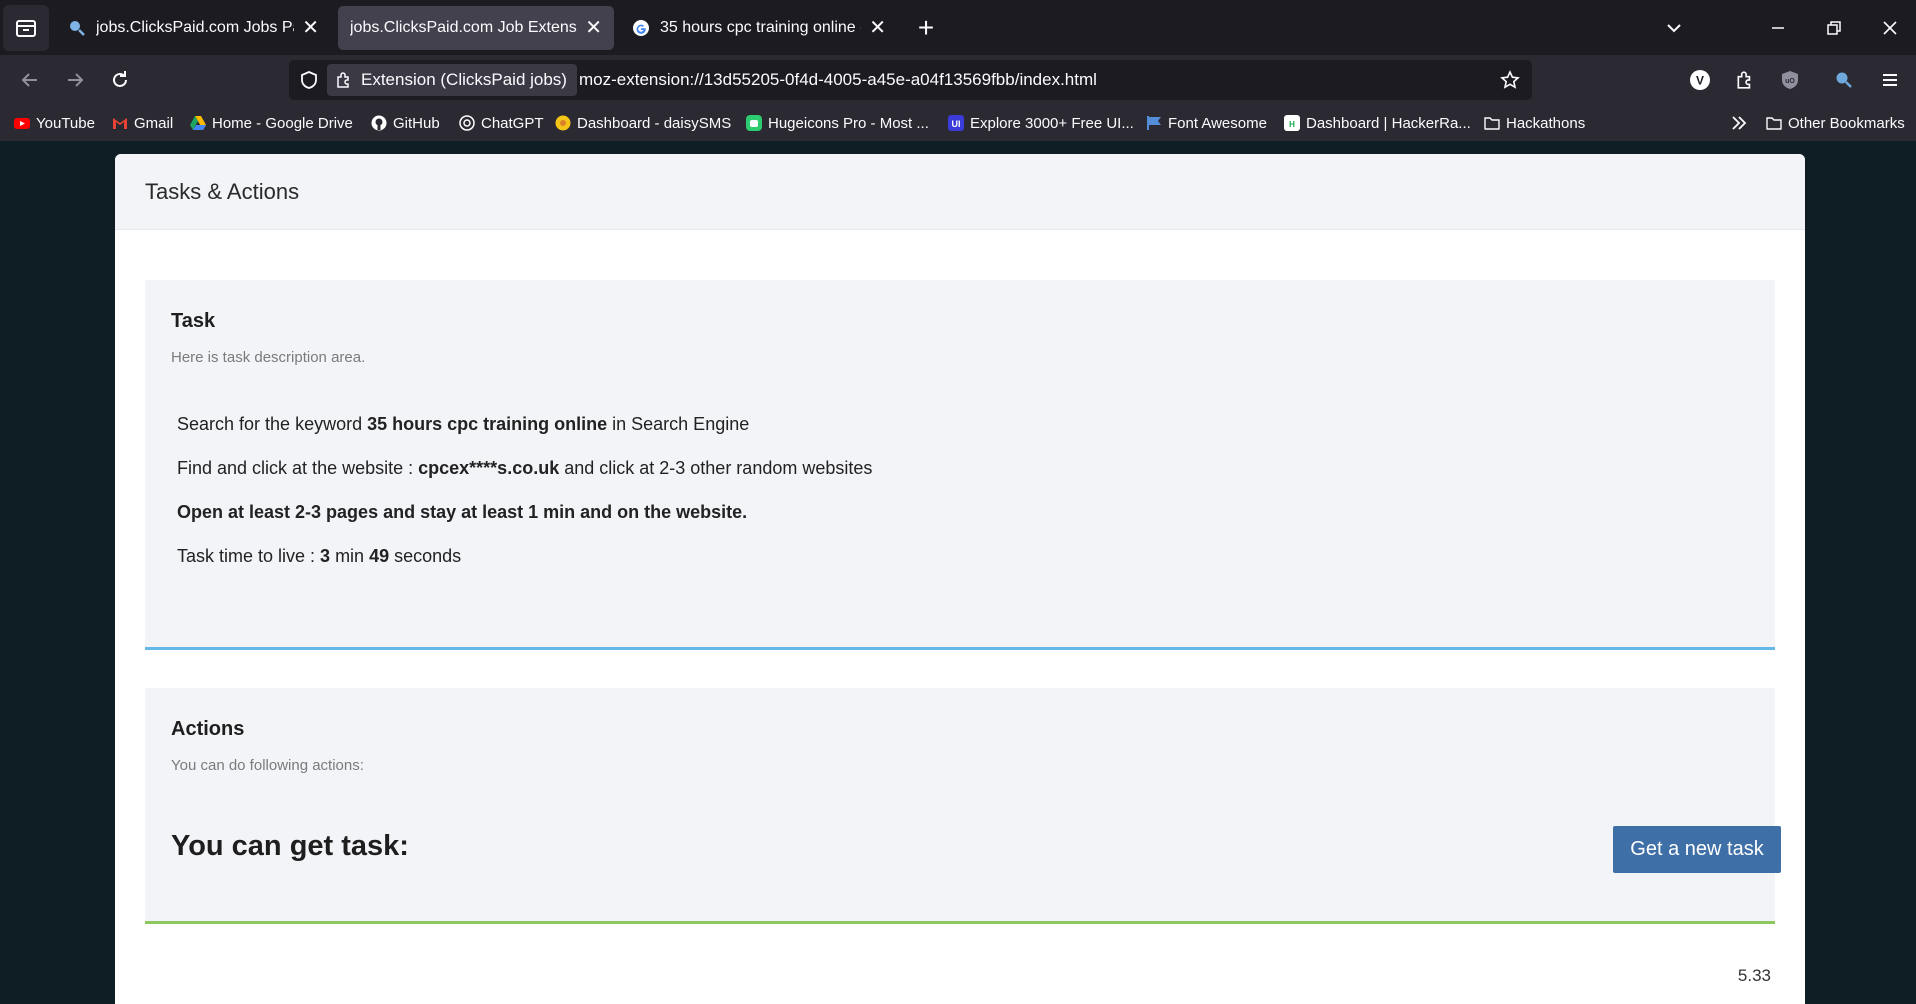  I want to click on hamburger-menu-icon, so click(1890, 80).